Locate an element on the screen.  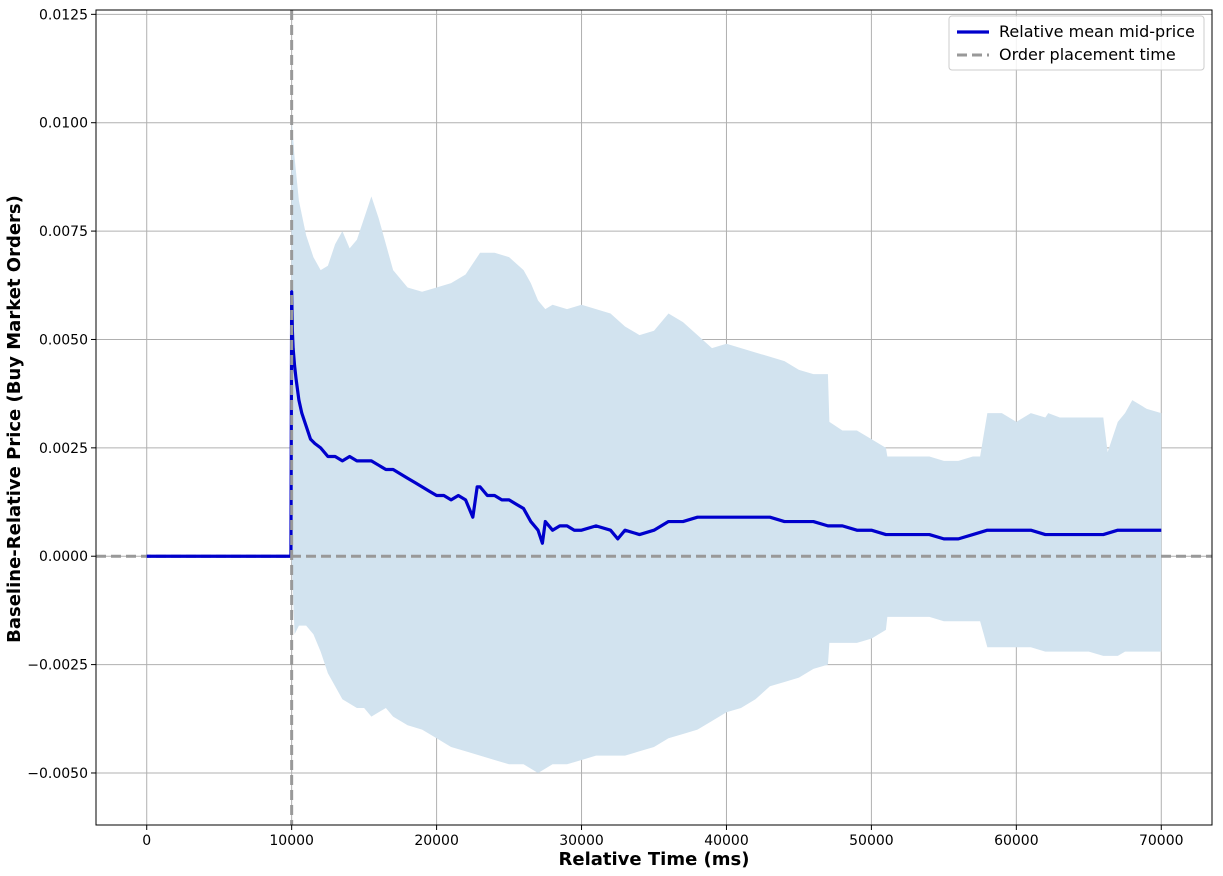
y-tick-label: 0.0025 is located at coordinates (63, 449).